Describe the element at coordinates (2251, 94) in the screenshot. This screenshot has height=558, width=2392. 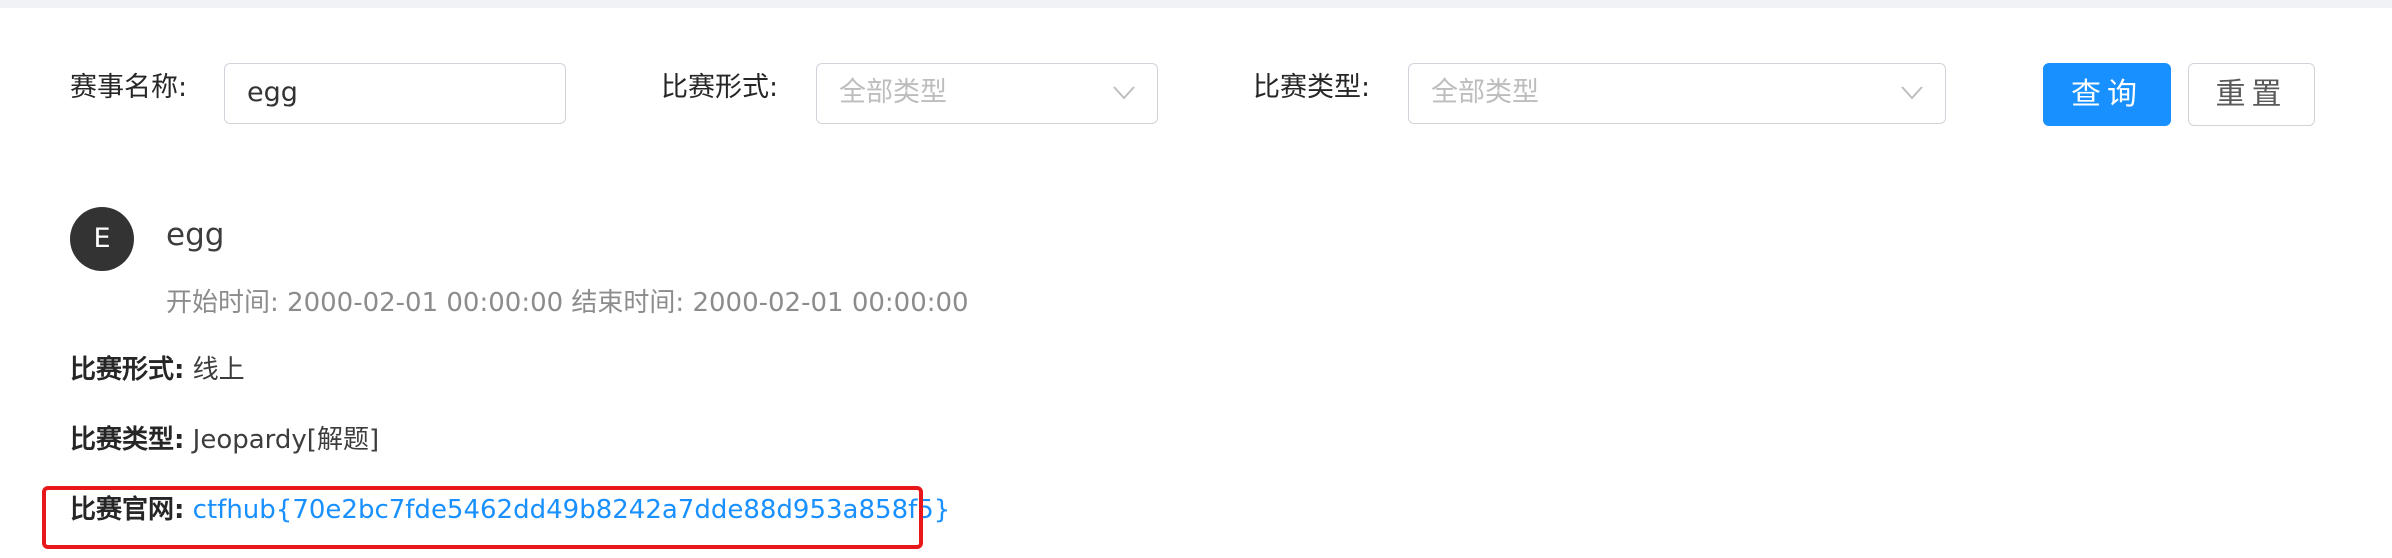
I see `reset-button: 重置` at that location.